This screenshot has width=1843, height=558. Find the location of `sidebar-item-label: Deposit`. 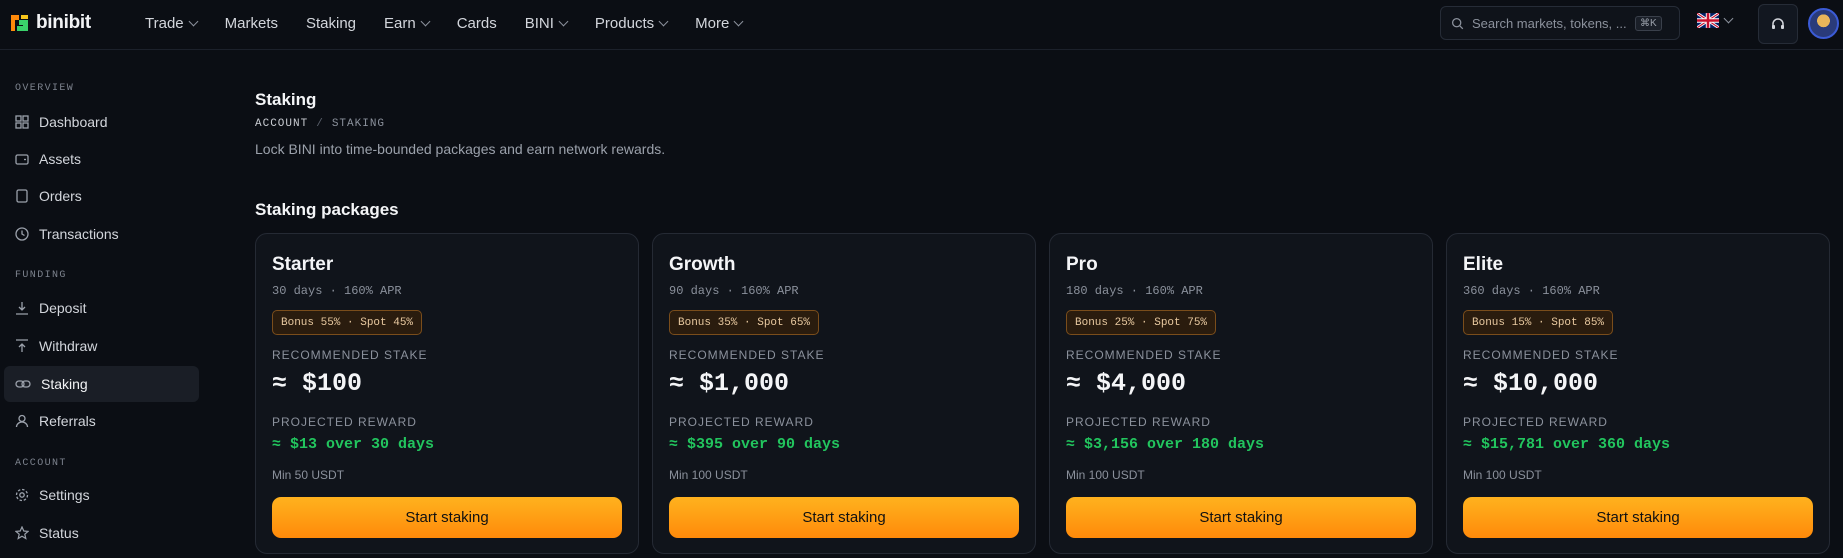

sidebar-item-label: Deposit is located at coordinates (63, 308).